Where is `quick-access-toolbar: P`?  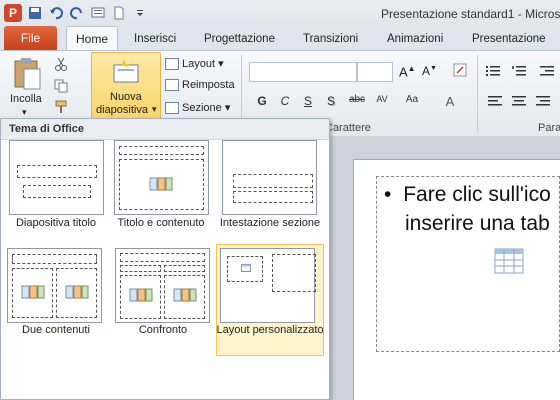 quick-access-toolbar: P is located at coordinates (74, 13).